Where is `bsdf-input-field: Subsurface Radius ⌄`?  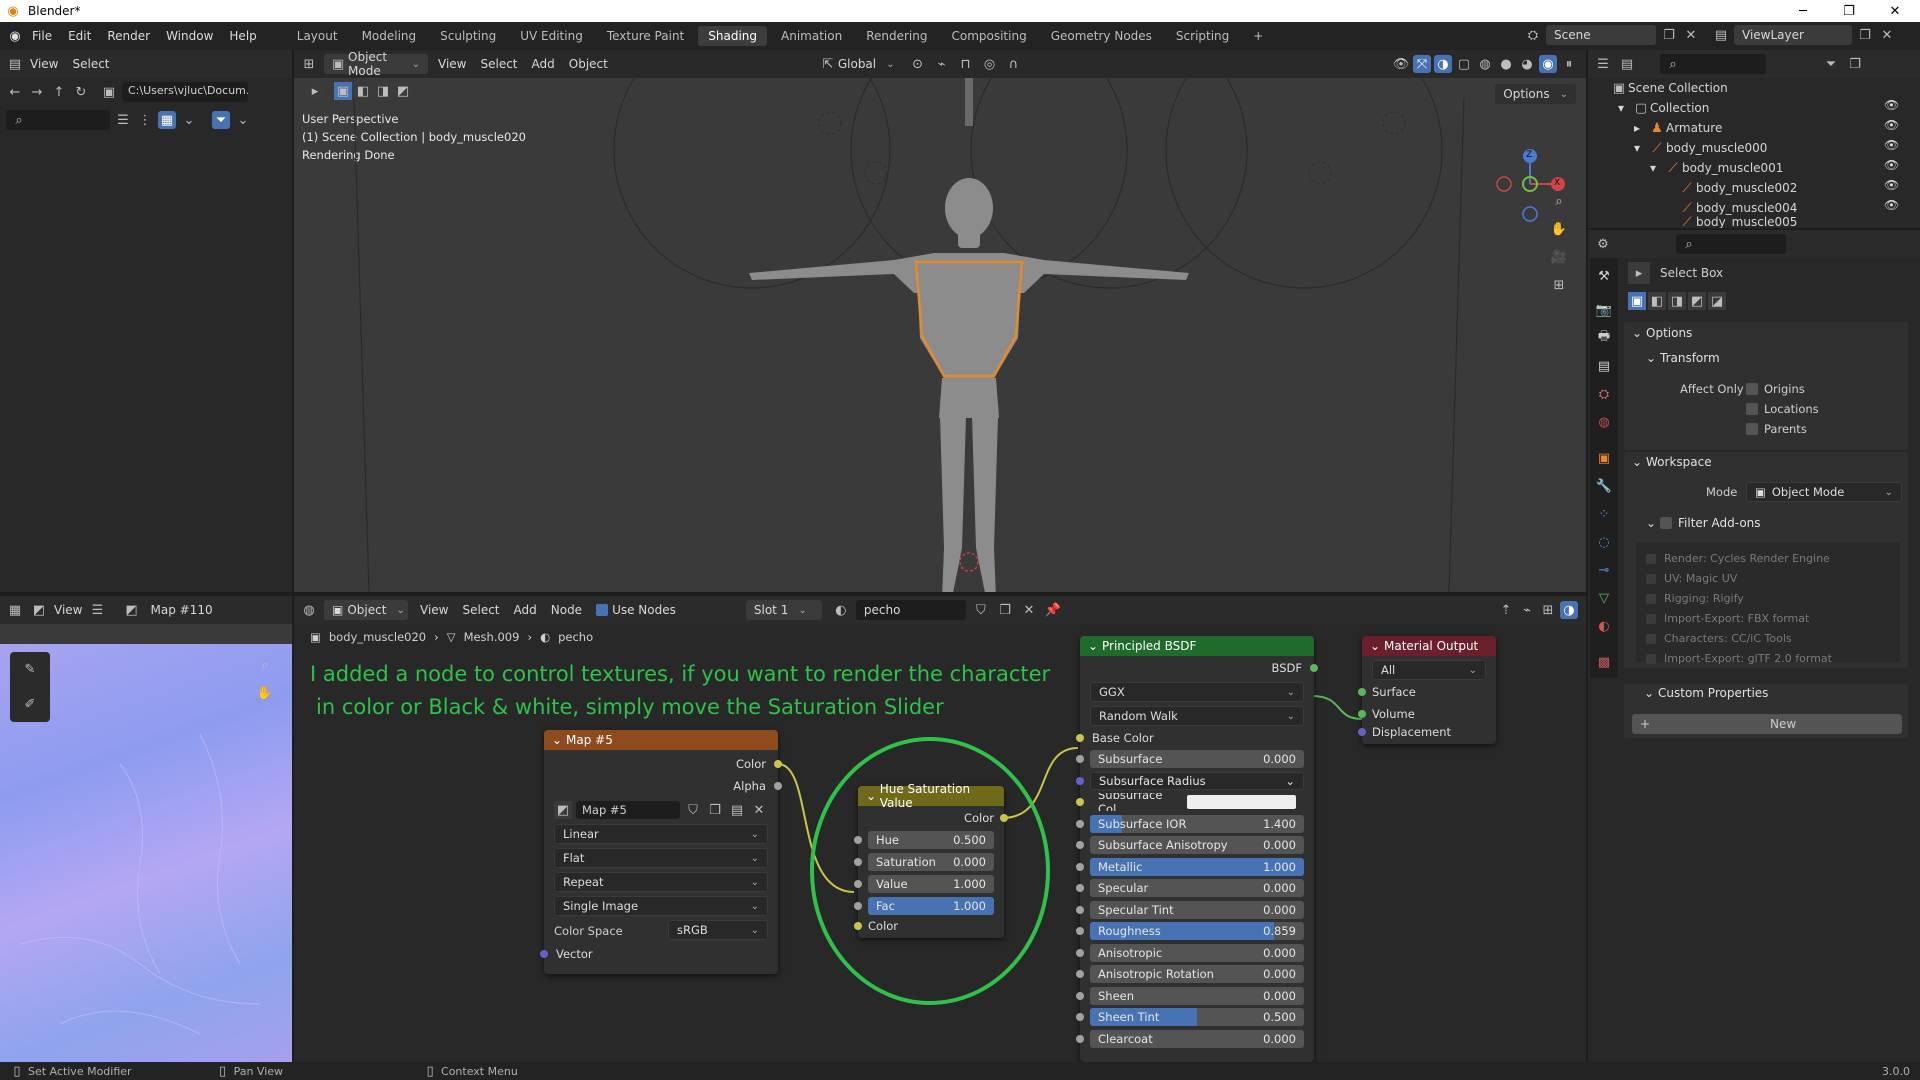 bsdf-input-field: Subsurface Radius ⌄ is located at coordinates (1197, 780).